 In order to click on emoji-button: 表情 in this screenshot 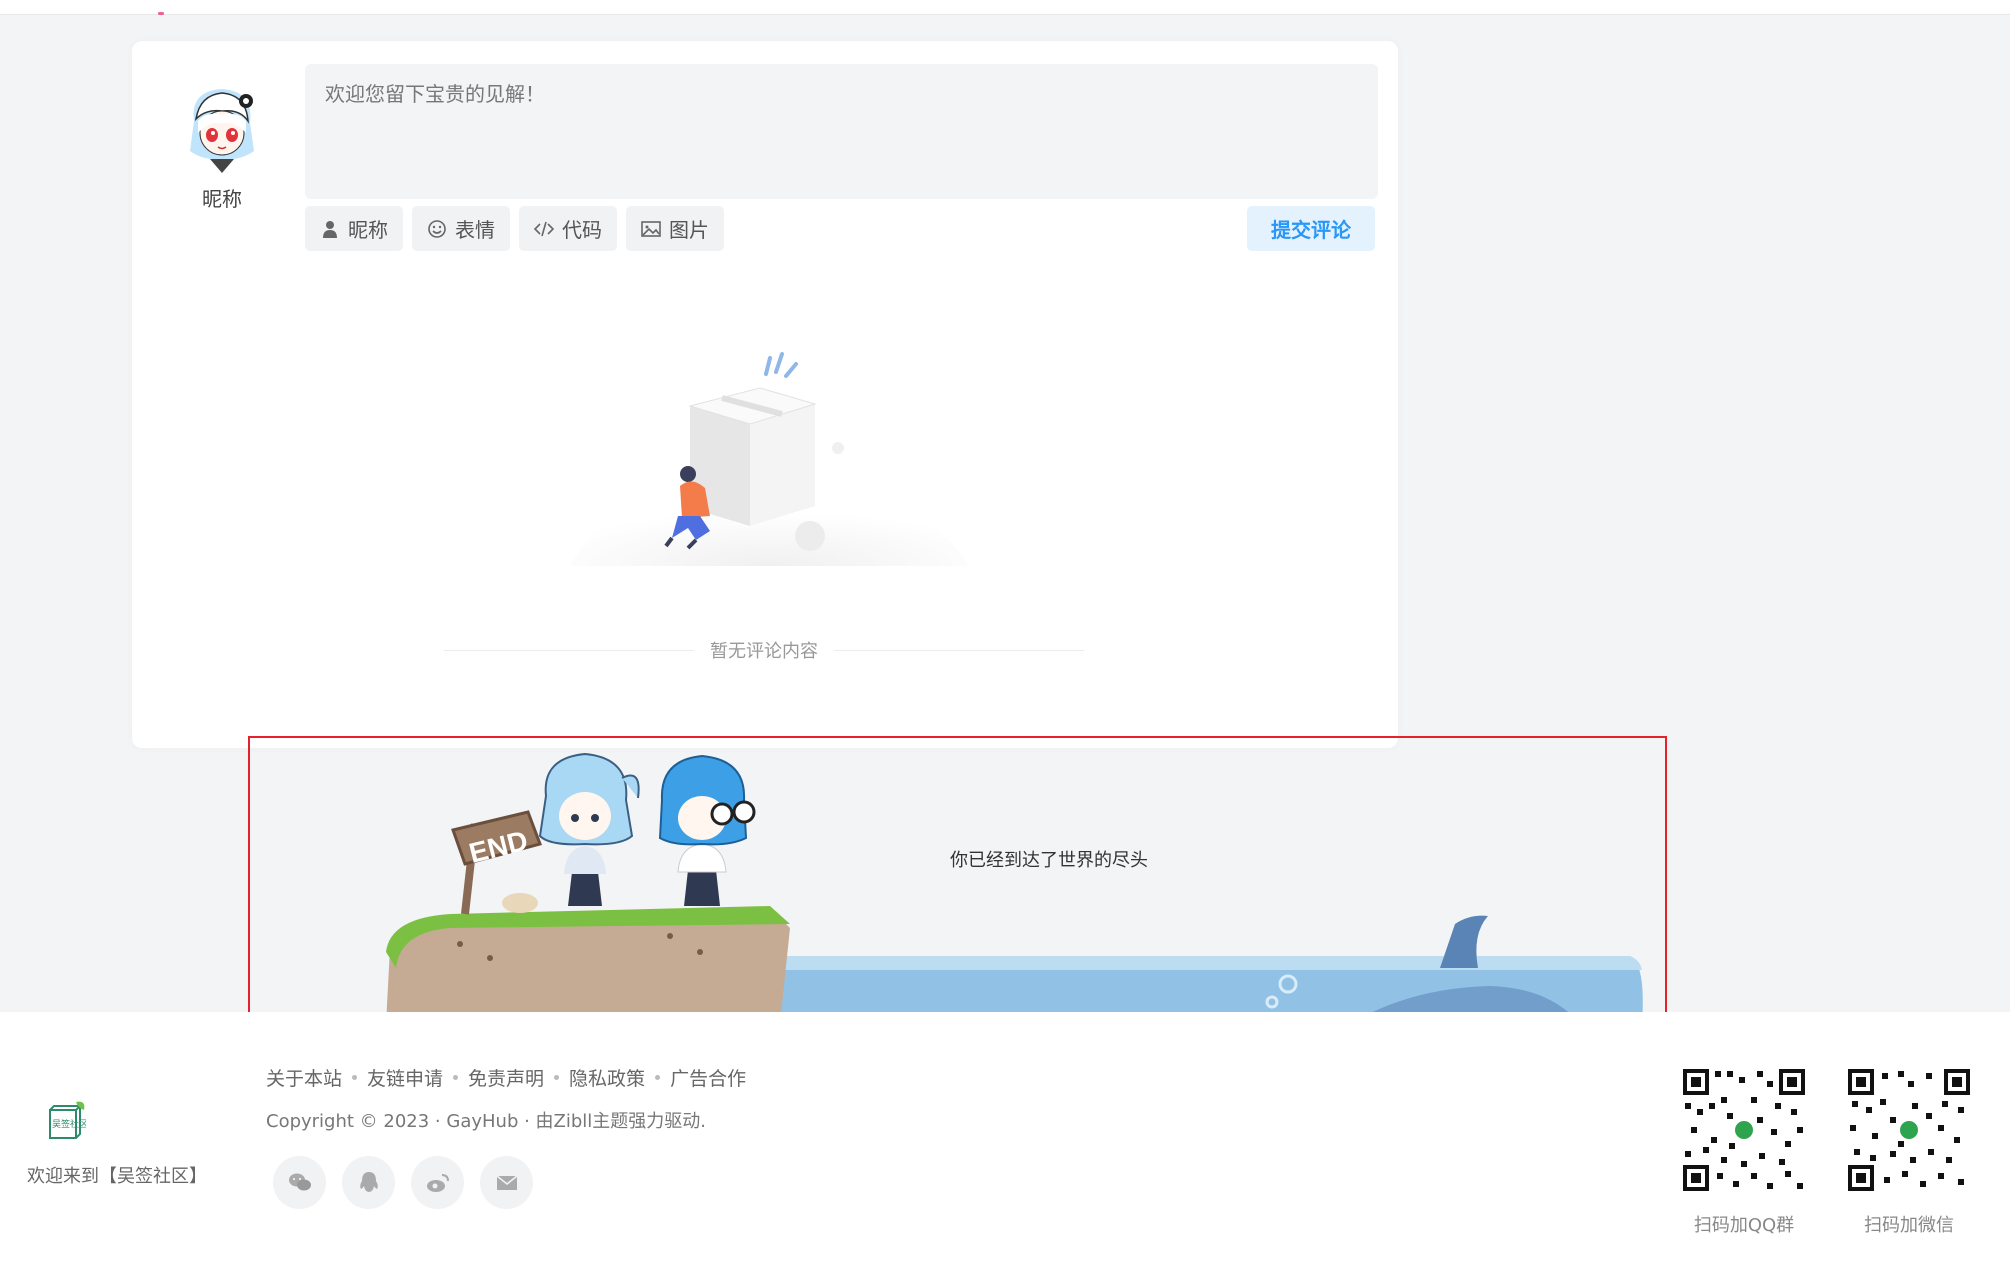, I will do `click(461, 228)`.